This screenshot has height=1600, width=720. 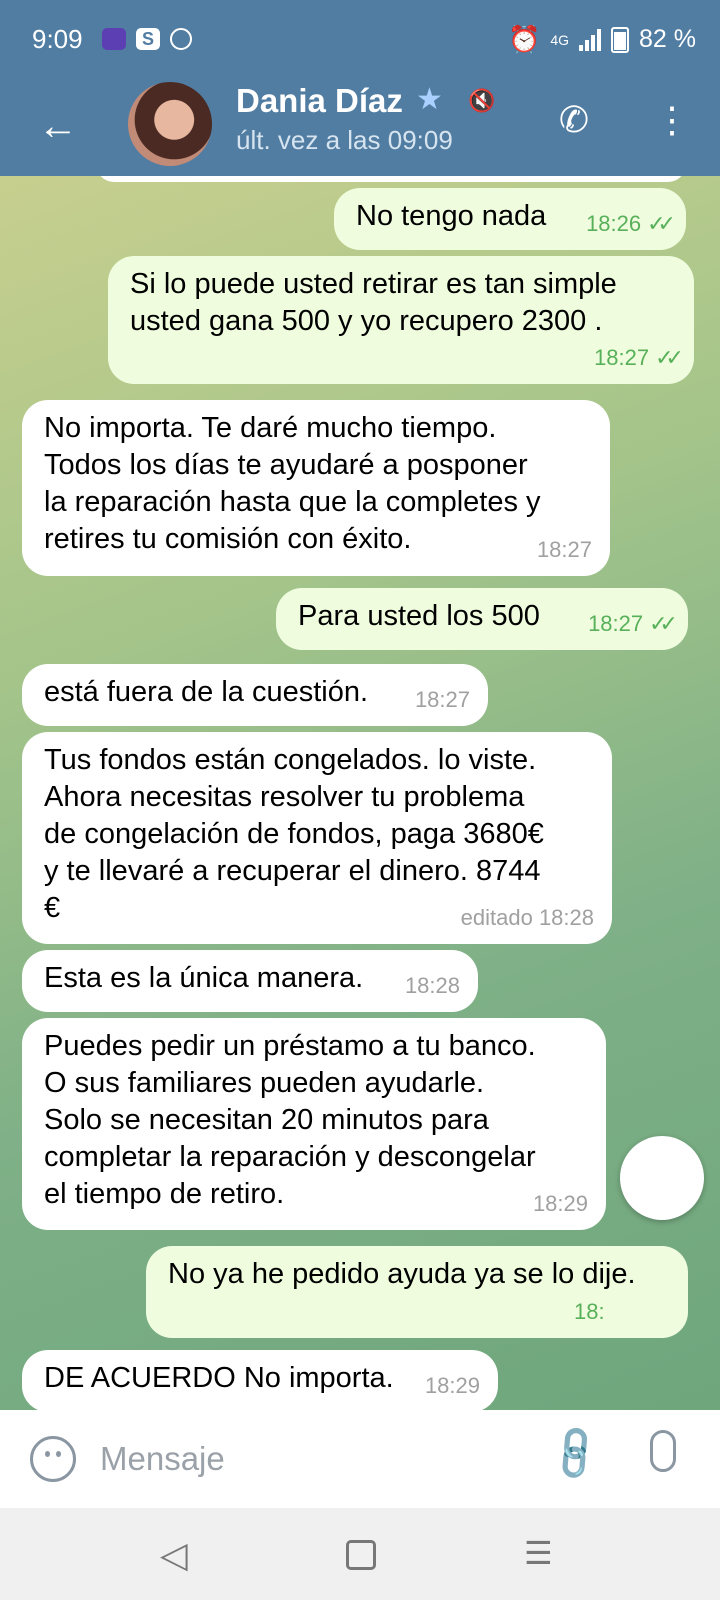 What do you see at coordinates (419, 616) in the screenshot?
I see `message-text: Para usted los 500` at bounding box center [419, 616].